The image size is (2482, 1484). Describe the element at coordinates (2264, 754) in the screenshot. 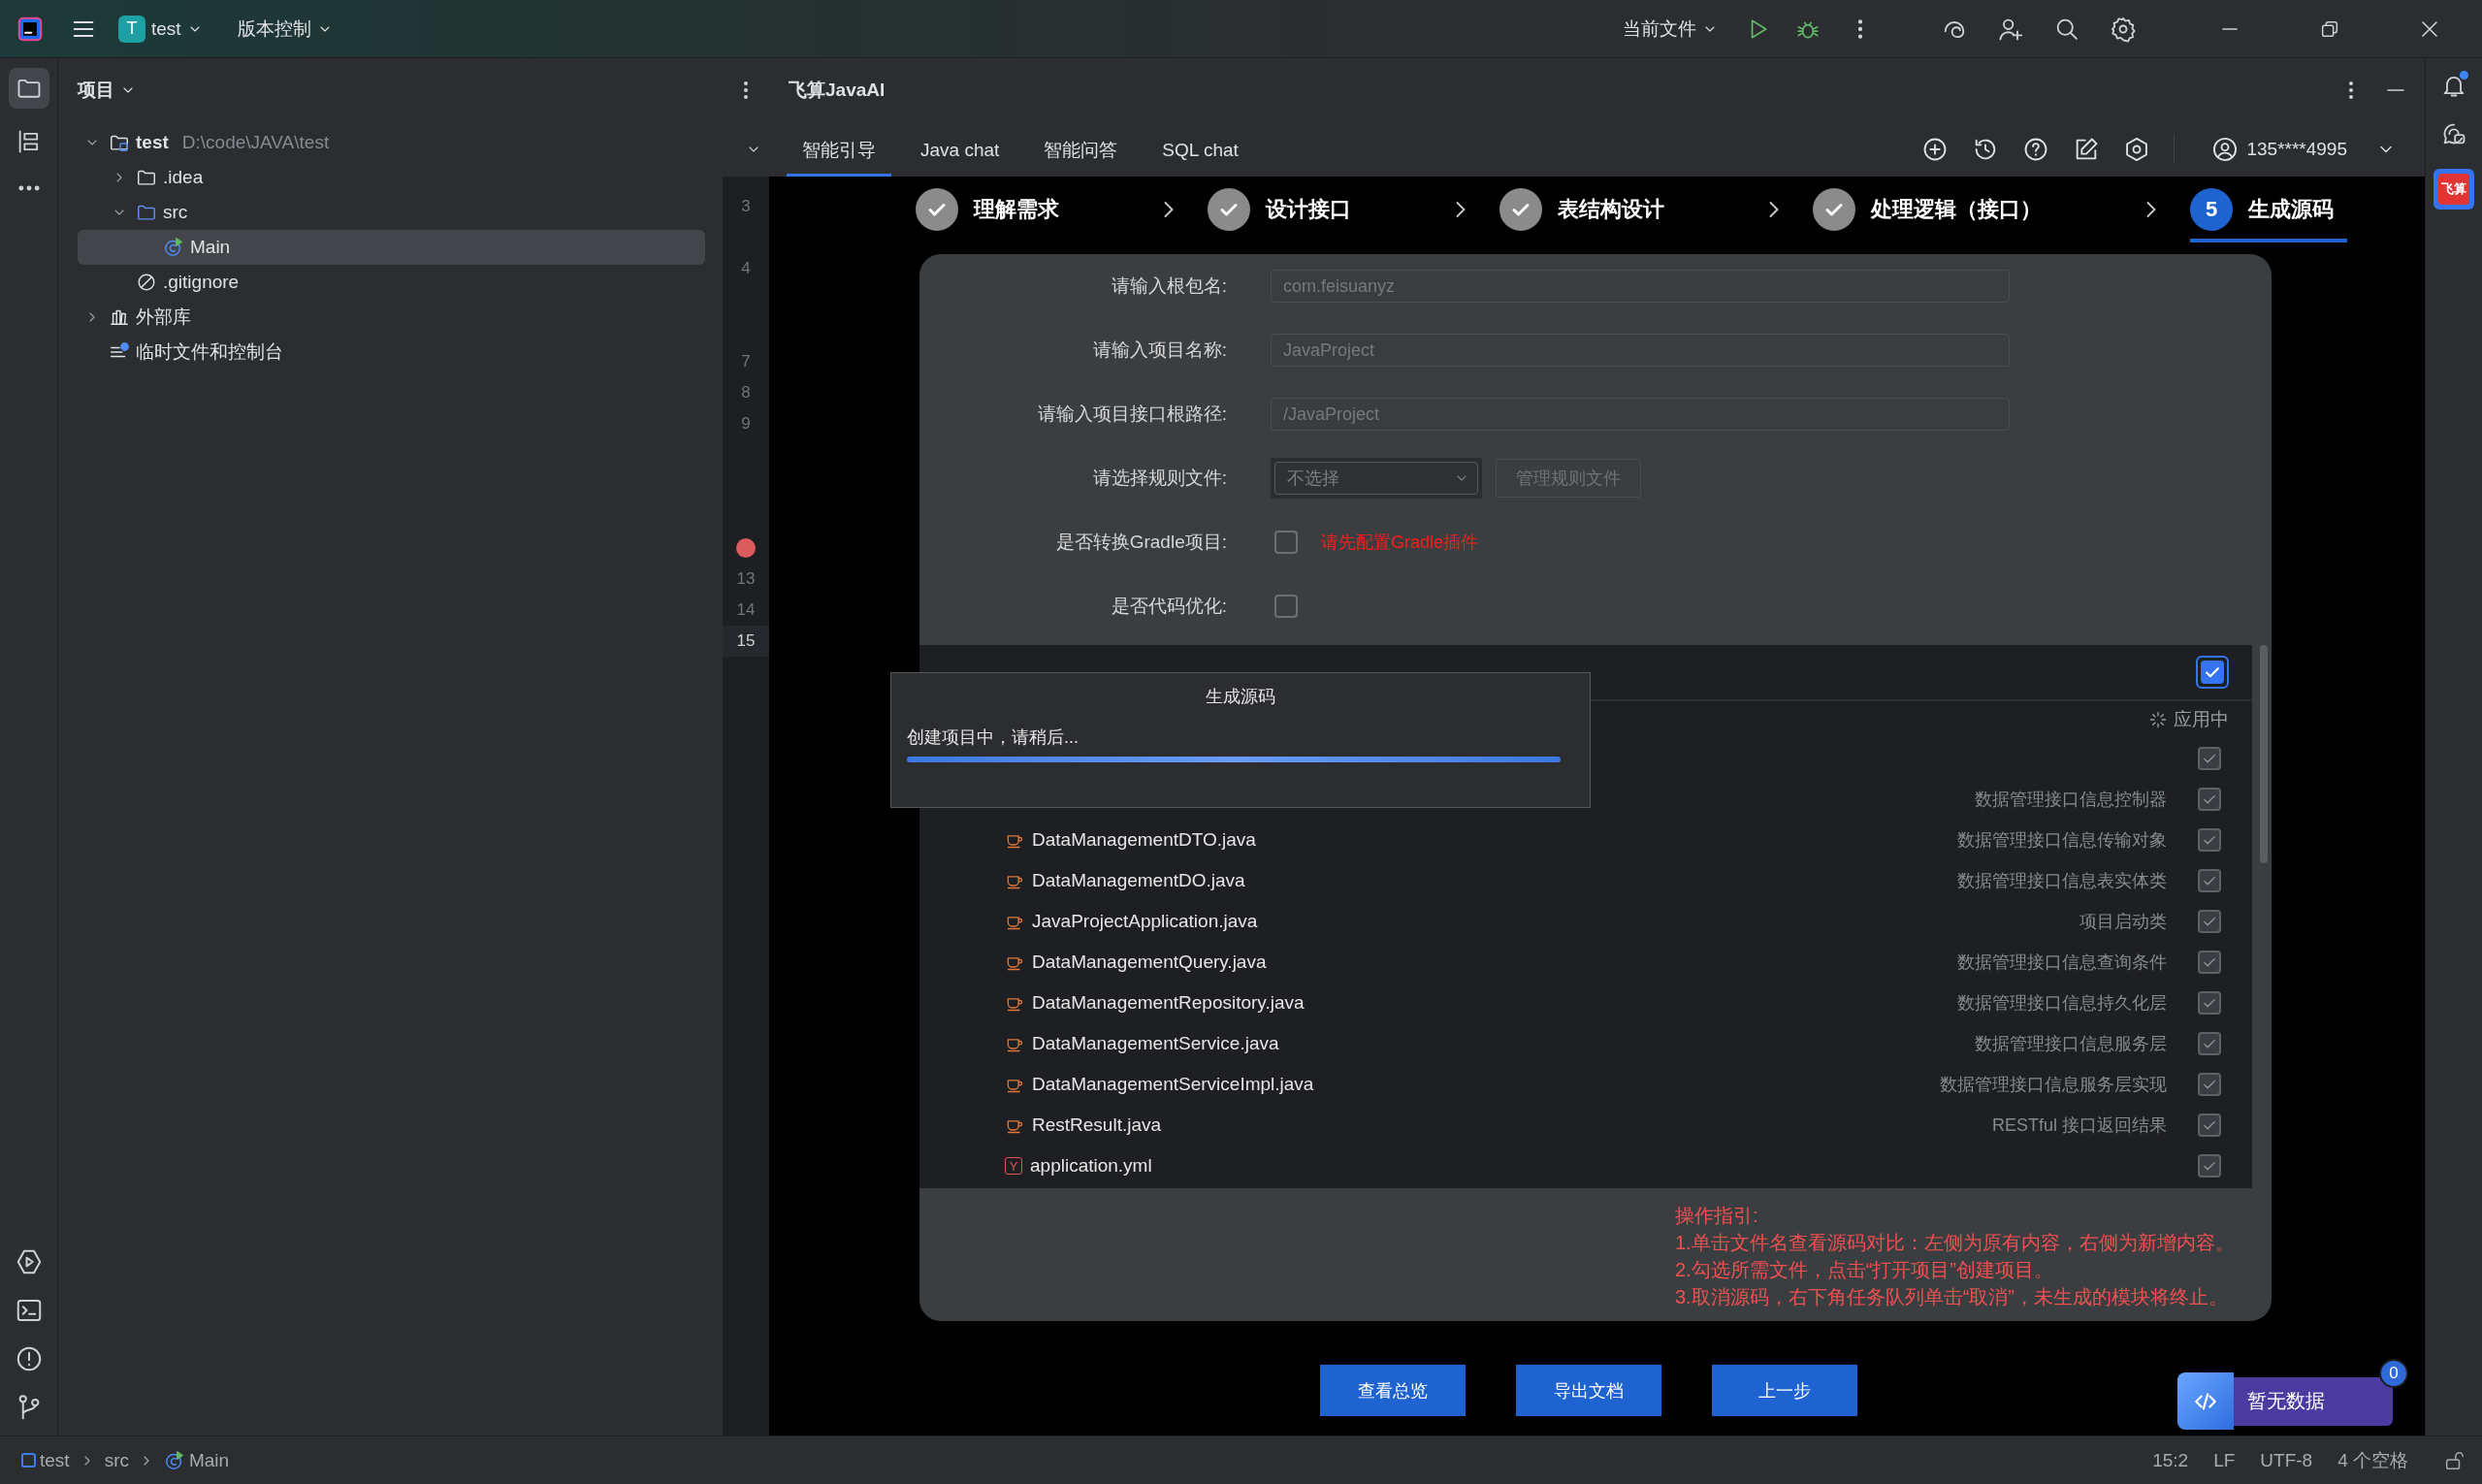

I see `scrollbar-thumb` at that location.